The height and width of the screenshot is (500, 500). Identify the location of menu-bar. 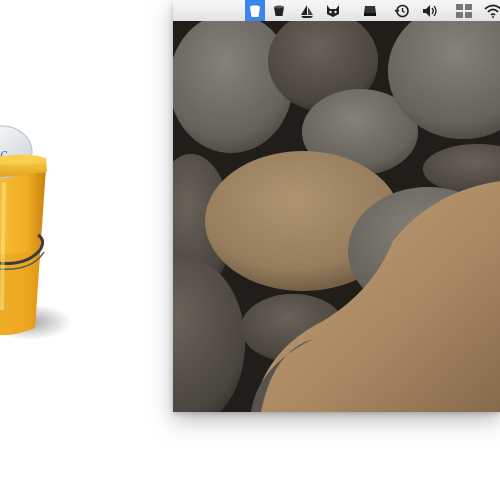
(336, 11).